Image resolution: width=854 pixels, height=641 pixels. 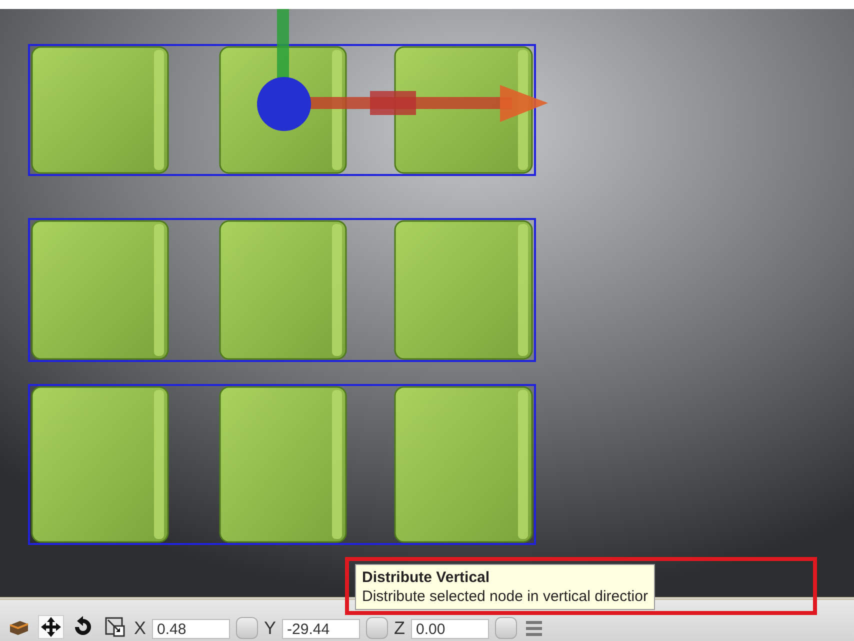 I want to click on coordinate-field: 0.00, so click(x=450, y=629).